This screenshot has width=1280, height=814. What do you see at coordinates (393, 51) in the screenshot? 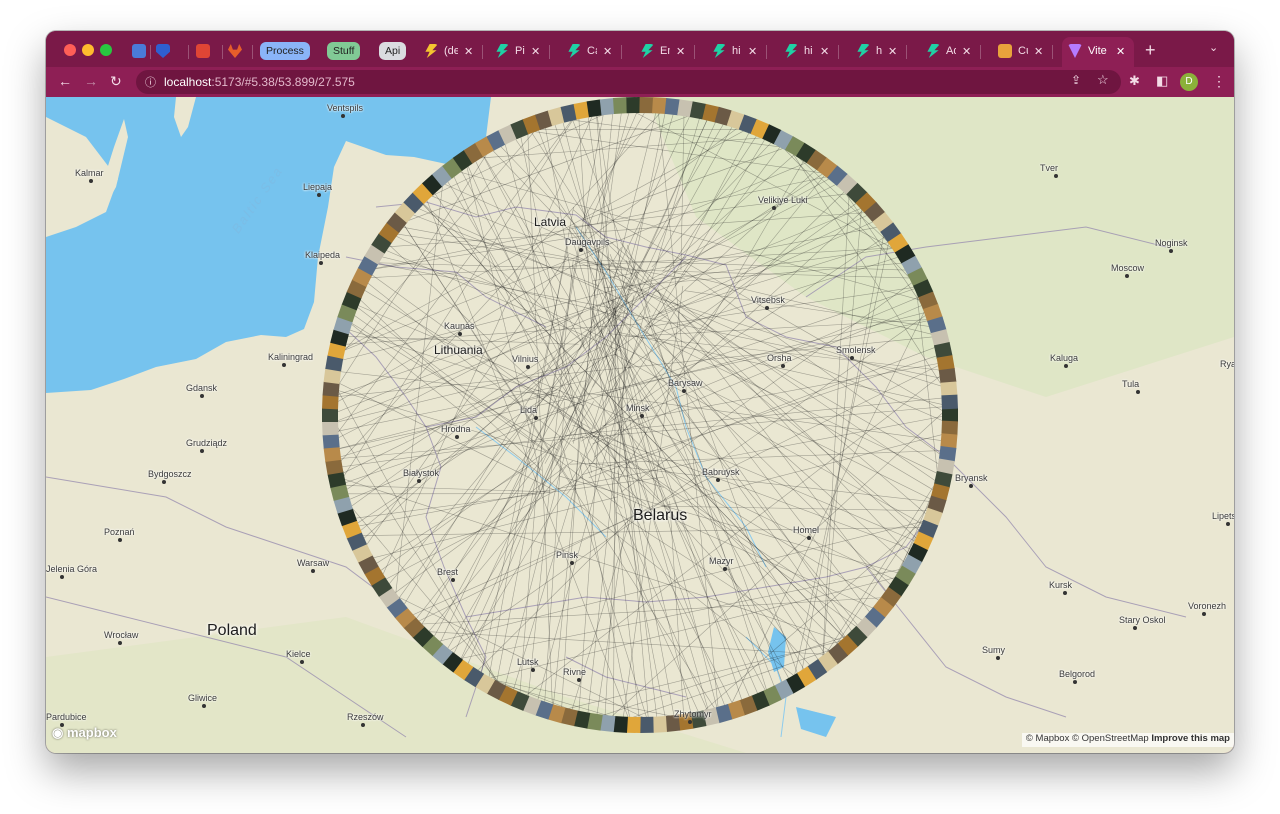
I see `tab-group-api: Api` at bounding box center [393, 51].